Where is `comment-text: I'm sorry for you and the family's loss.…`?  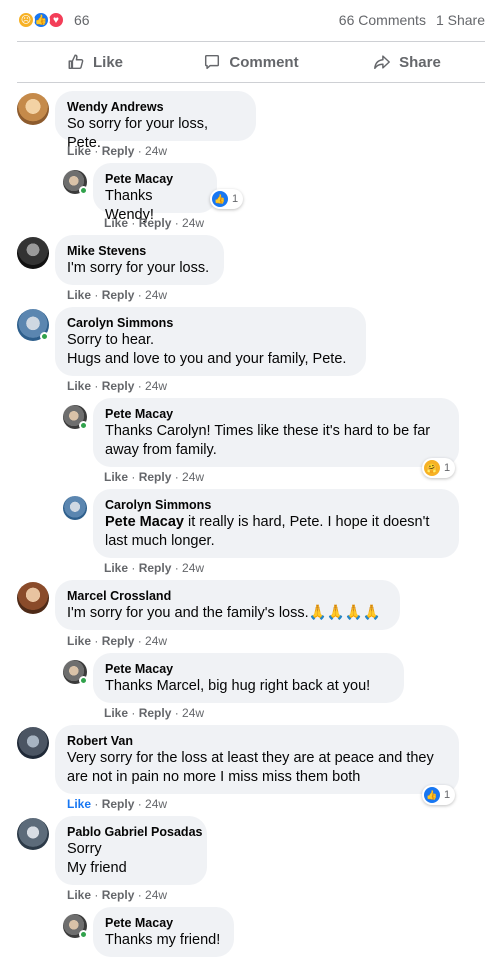
comment-text: I'm sorry for you and the family's loss.… is located at coordinates (224, 613).